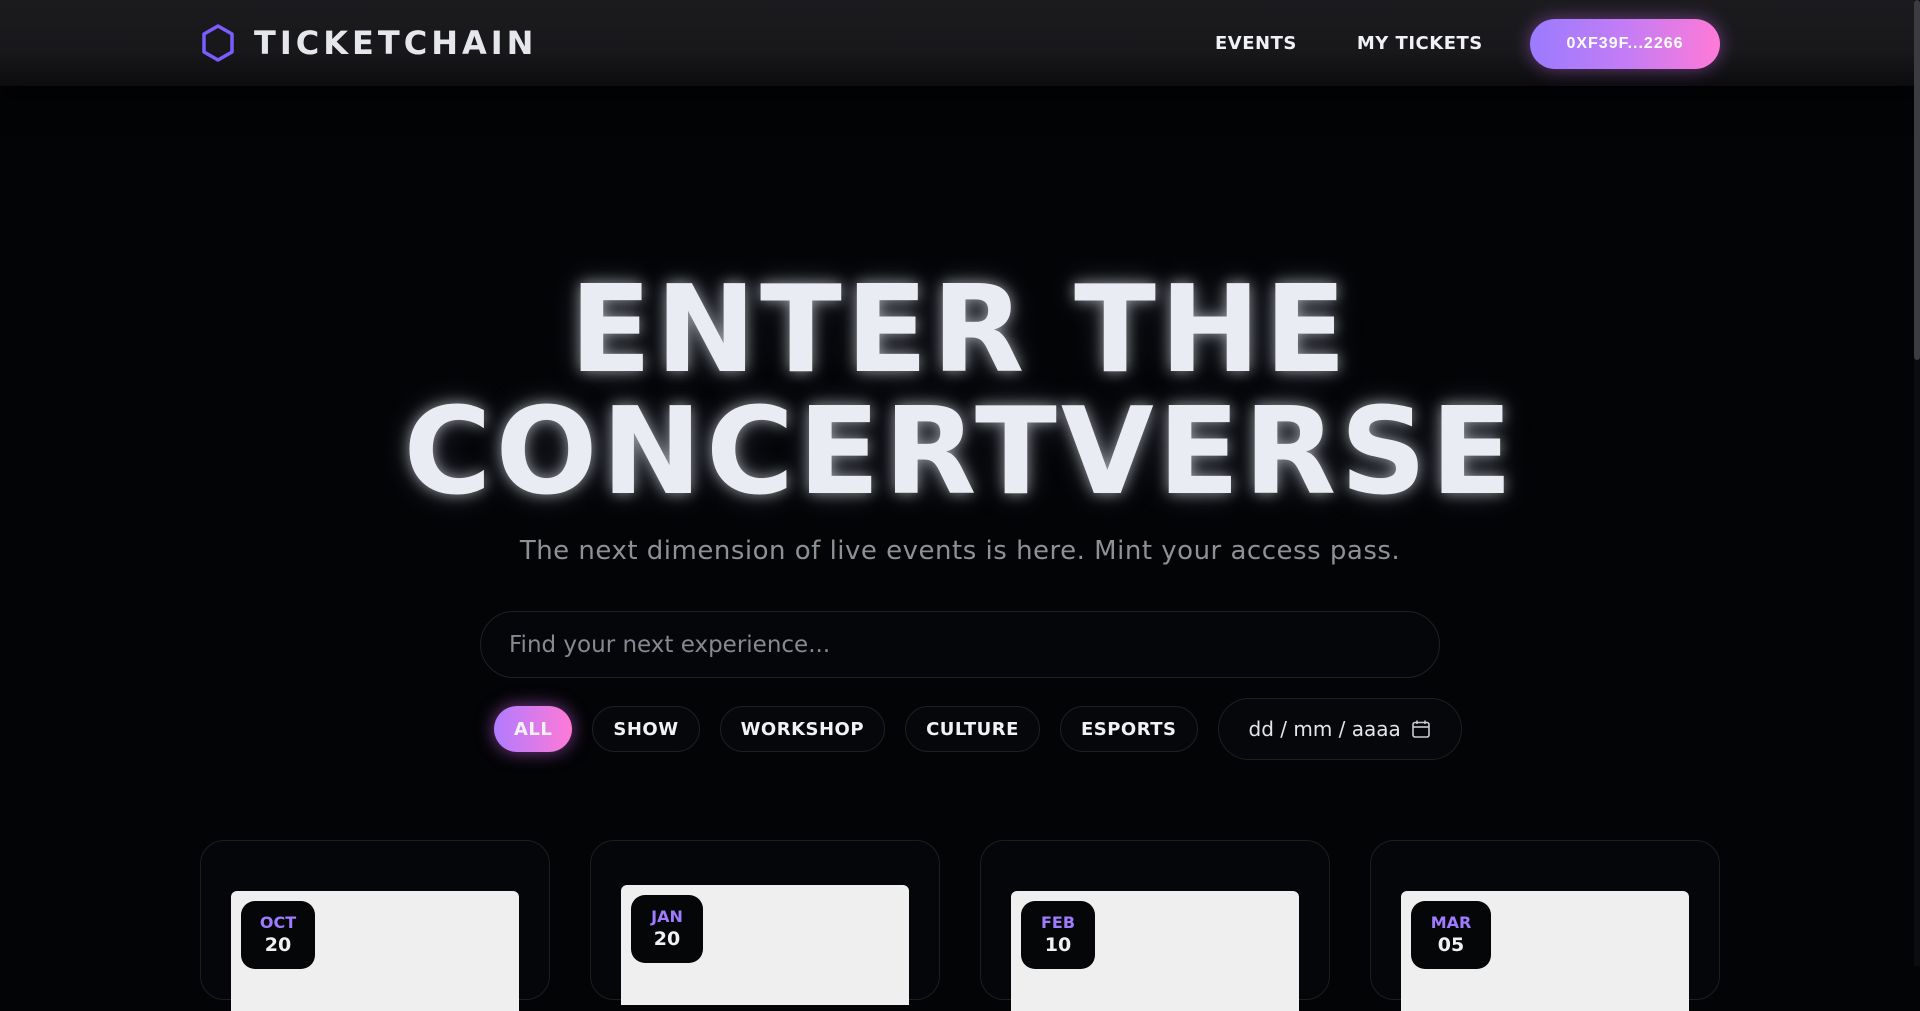 This screenshot has height=1011, width=1920. I want to click on hexagon-icon, so click(218, 43).